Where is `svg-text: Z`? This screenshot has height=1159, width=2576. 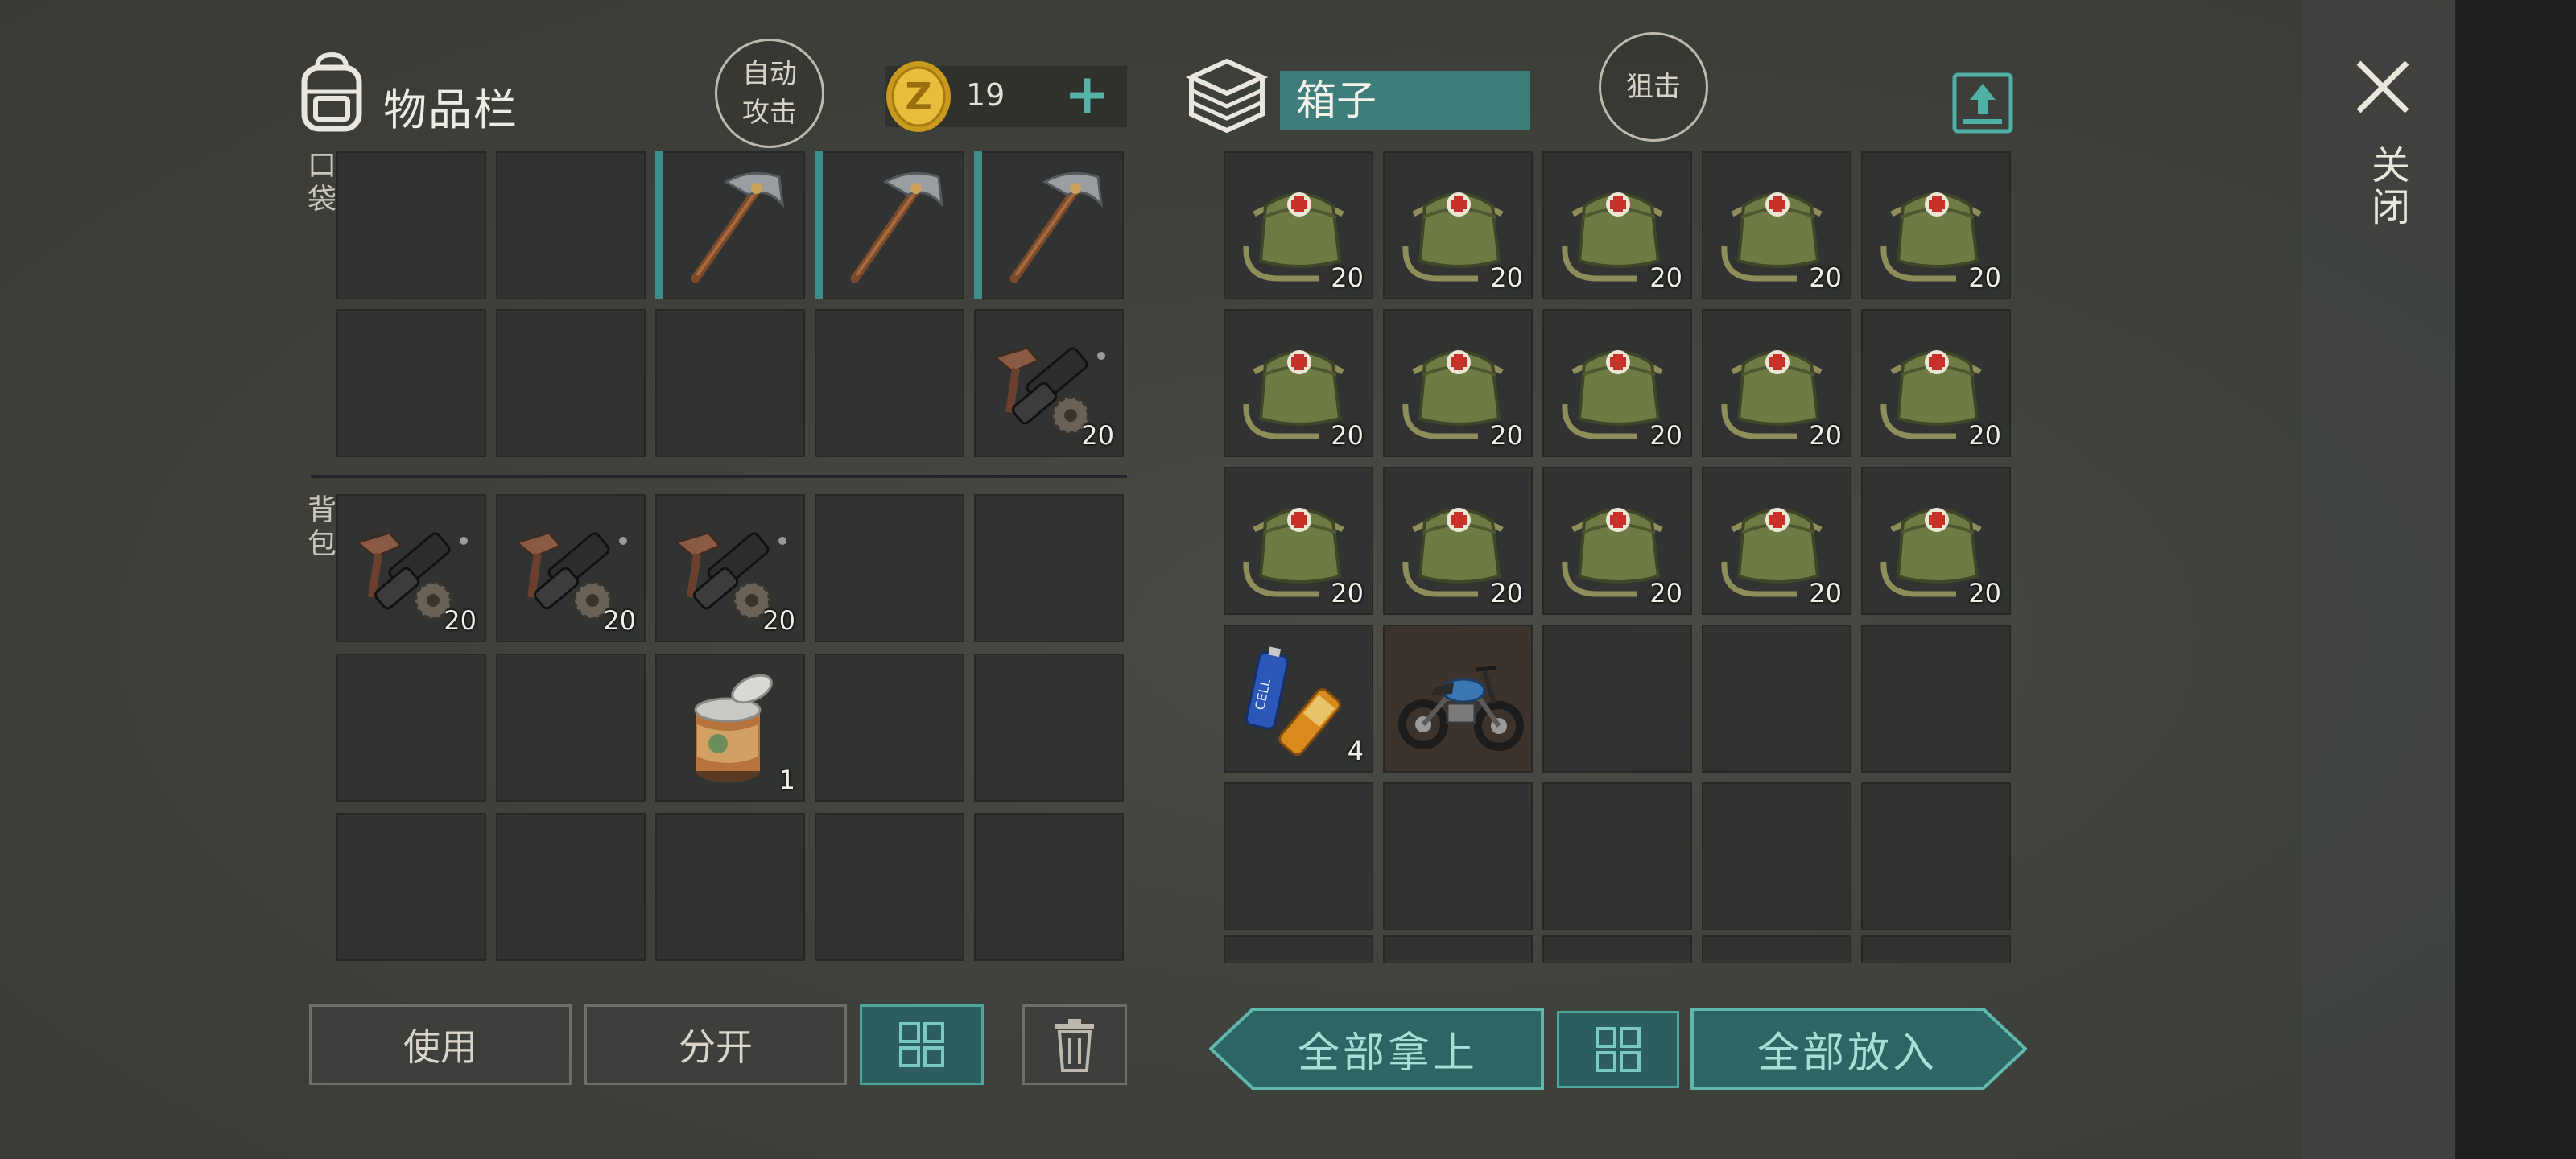 svg-text: Z is located at coordinates (918, 96).